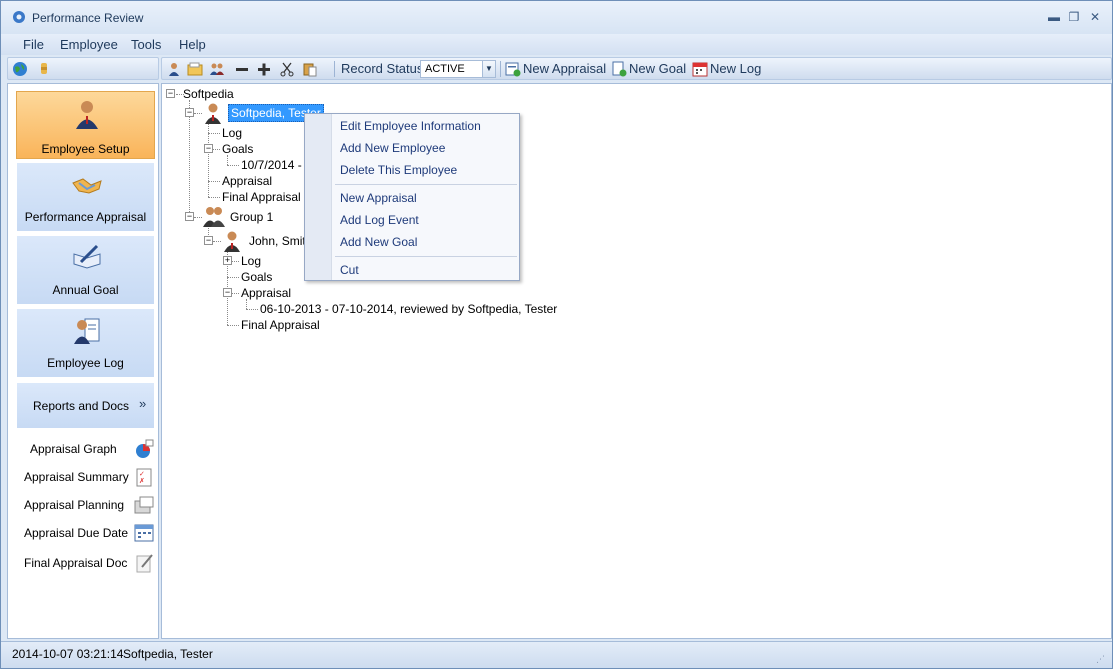 The image size is (1113, 669). What do you see at coordinates (277, 165) in the screenshot?
I see `tree-goal-entry: 10/7/2014 - E` at bounding box center [277, 165].